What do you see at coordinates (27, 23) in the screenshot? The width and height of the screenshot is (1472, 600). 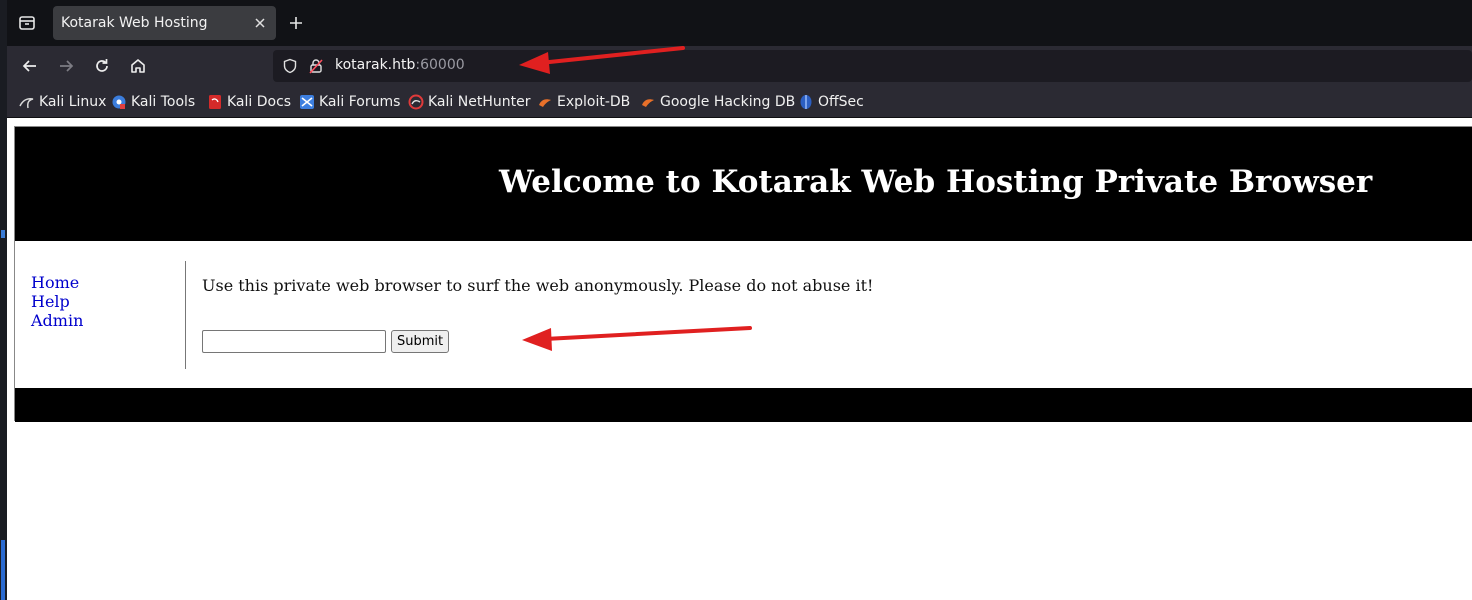 I see `tab-list-icon` at bounding box center [27, 23].